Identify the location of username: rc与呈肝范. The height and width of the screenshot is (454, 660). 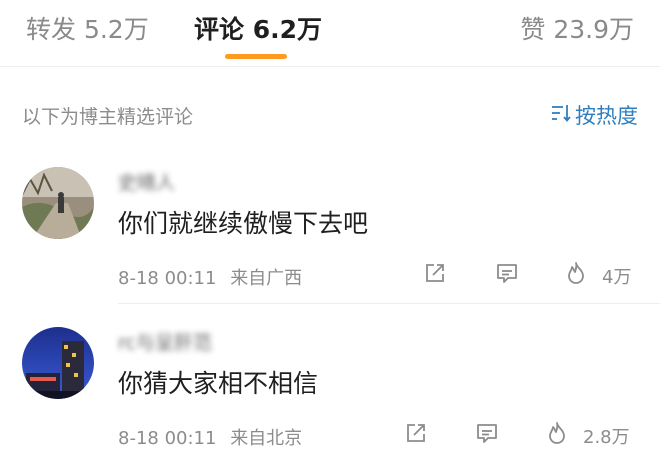
(165, 341).